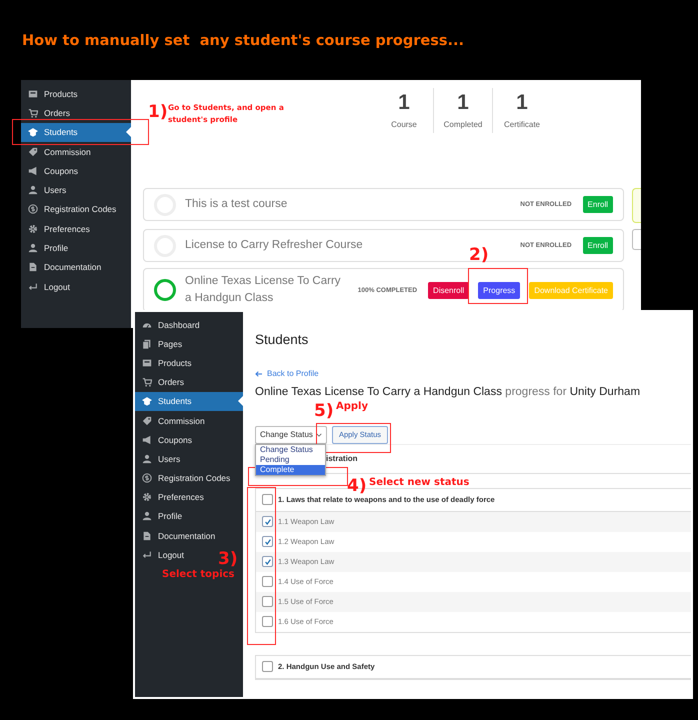  What do you see at coordinates (169, 324) in the screenshot?
I see `sidebar-item: Dashboard` at bounding box center [169, 324].